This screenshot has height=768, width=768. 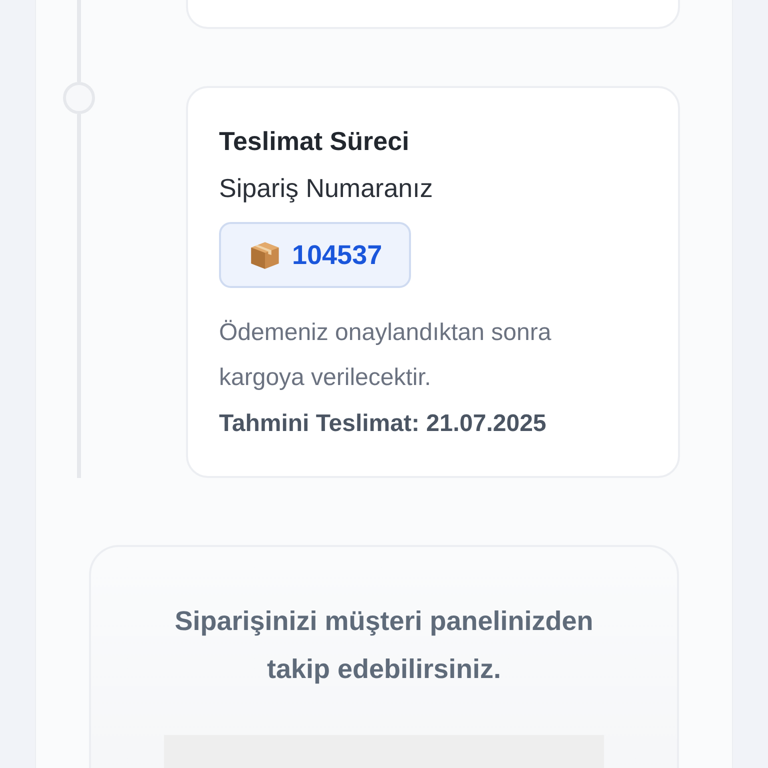 What do you see at coordinates (384, 645) in the screenshot?
I see `info-text: Siparişinizi müşteri panelinizden takip edebilirsiniz.` at bounding box center [384, 645].